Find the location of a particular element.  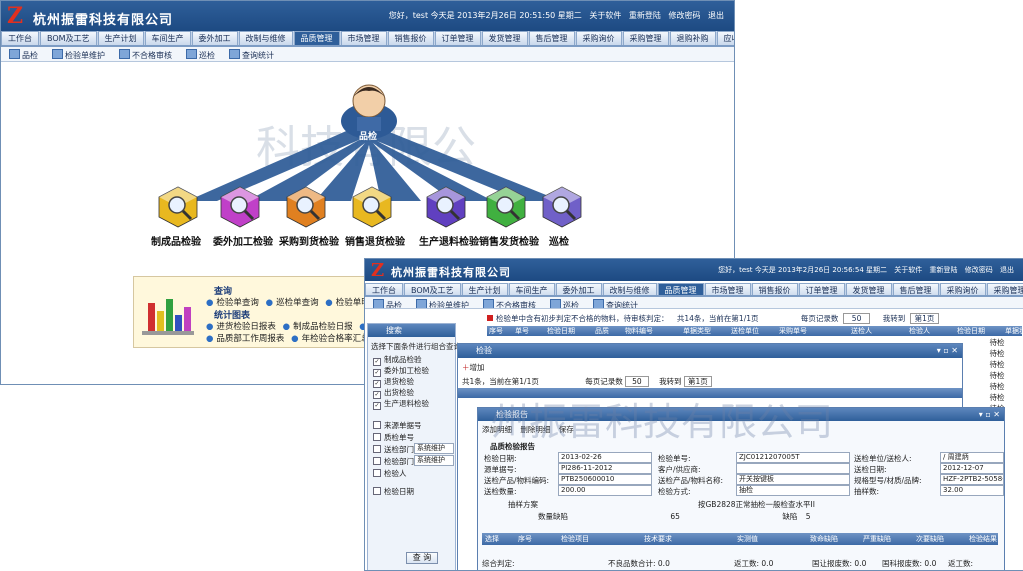

report-field-value: 200.00 is located at coordinates (605, 490).